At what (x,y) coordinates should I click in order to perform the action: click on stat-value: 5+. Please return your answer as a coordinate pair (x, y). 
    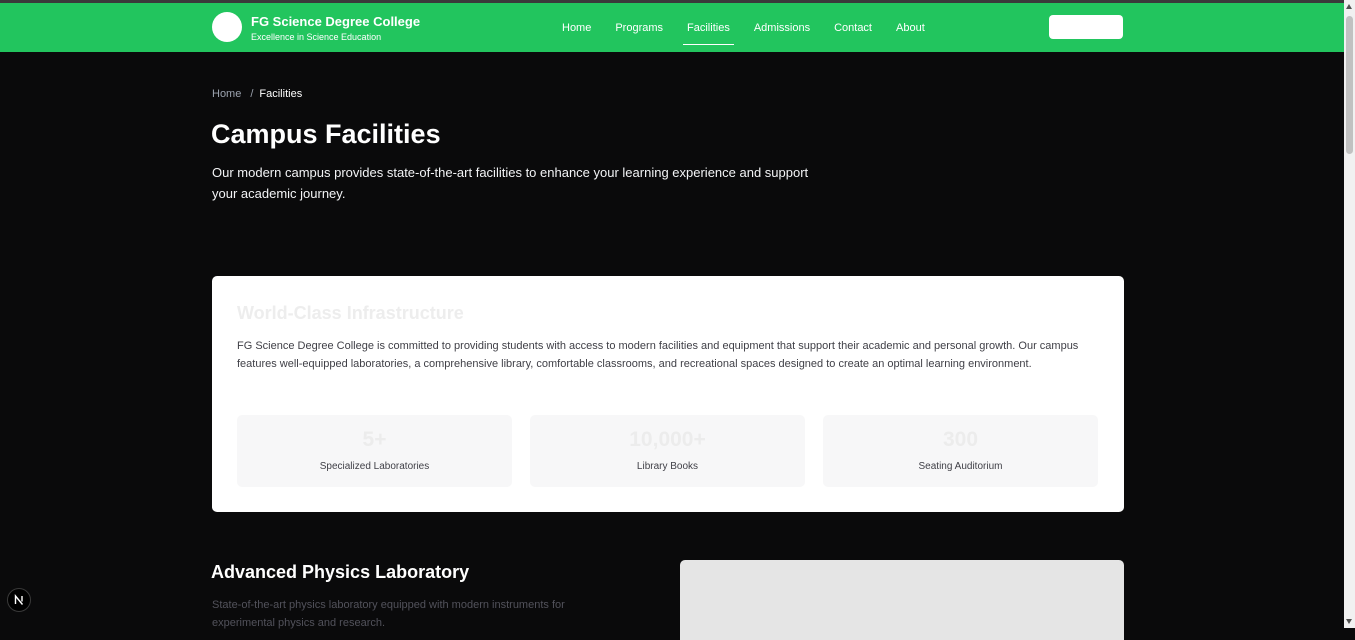
    Looking at the image, I should click on (374, 439).